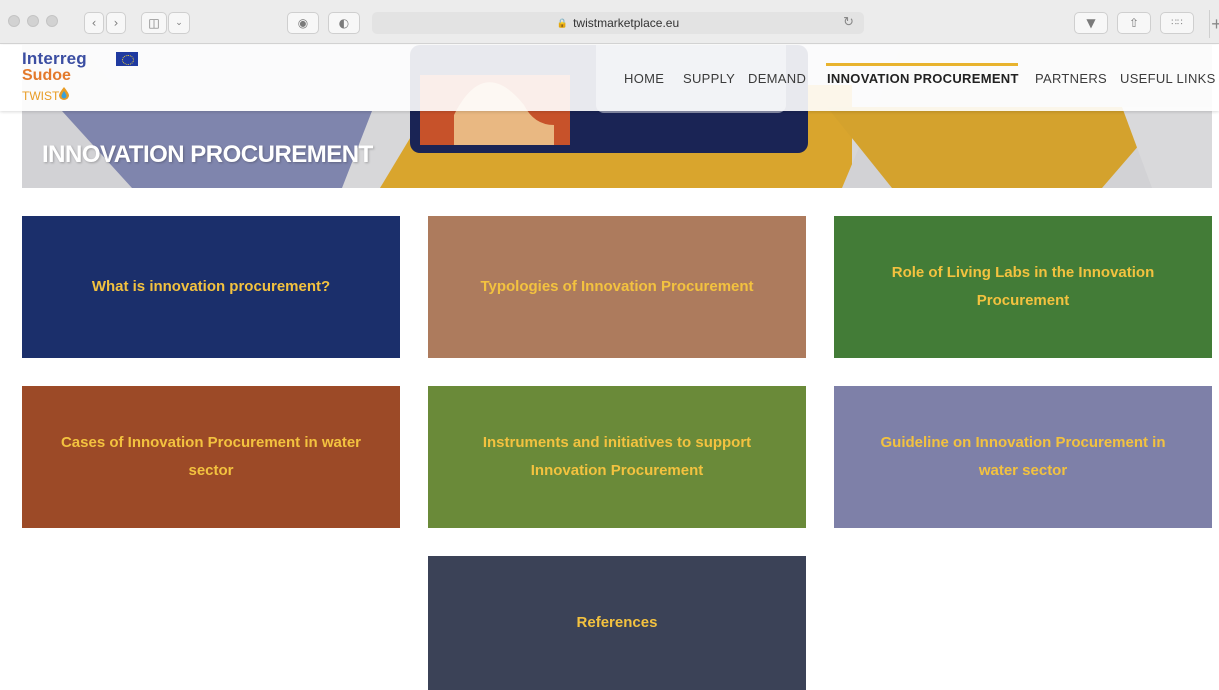 This screenshot has width=1219, height=690. Describe the element at coordinates (46, 75) in the screenshot. I see `logo-sudoe-text: Sudoe` at that location.